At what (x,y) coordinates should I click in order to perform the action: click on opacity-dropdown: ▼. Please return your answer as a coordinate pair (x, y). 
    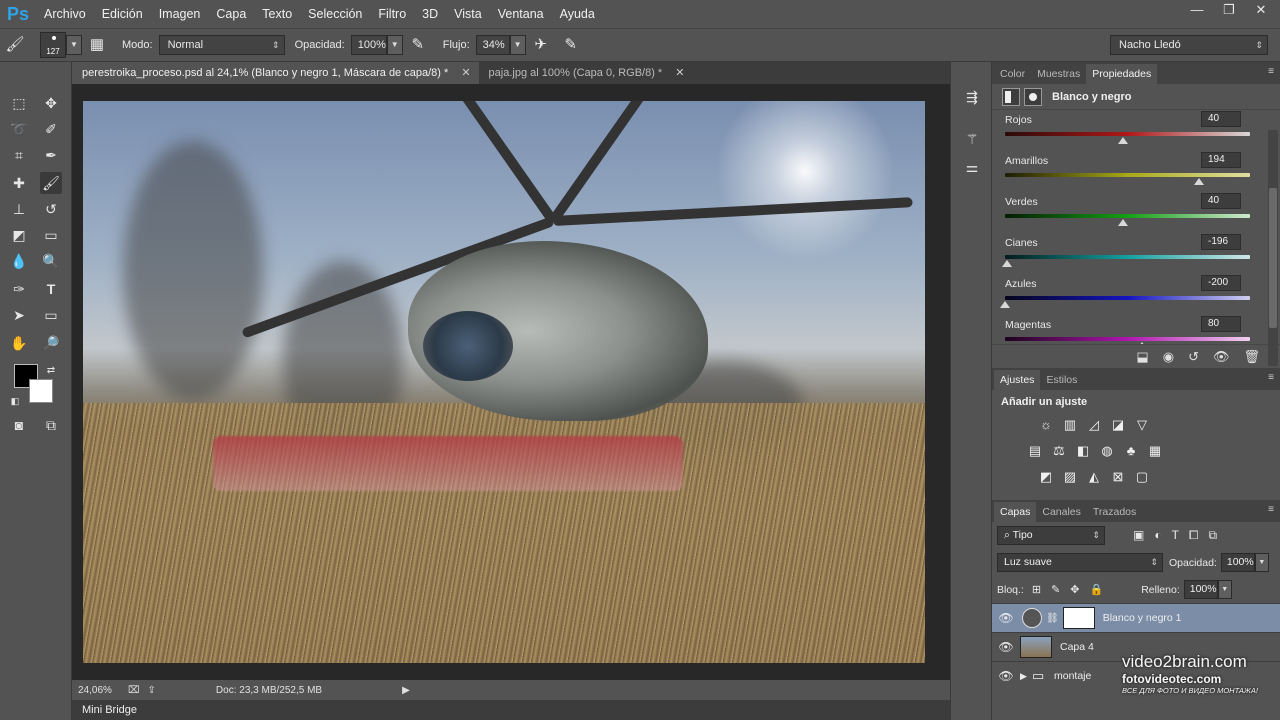
    Looking at the image, I should click on (394, 45).